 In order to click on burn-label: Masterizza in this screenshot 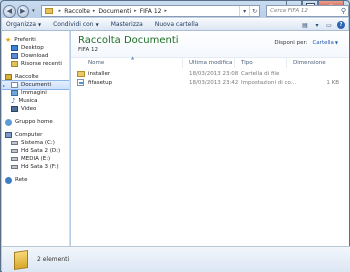, I will do `click(126, 24)`.